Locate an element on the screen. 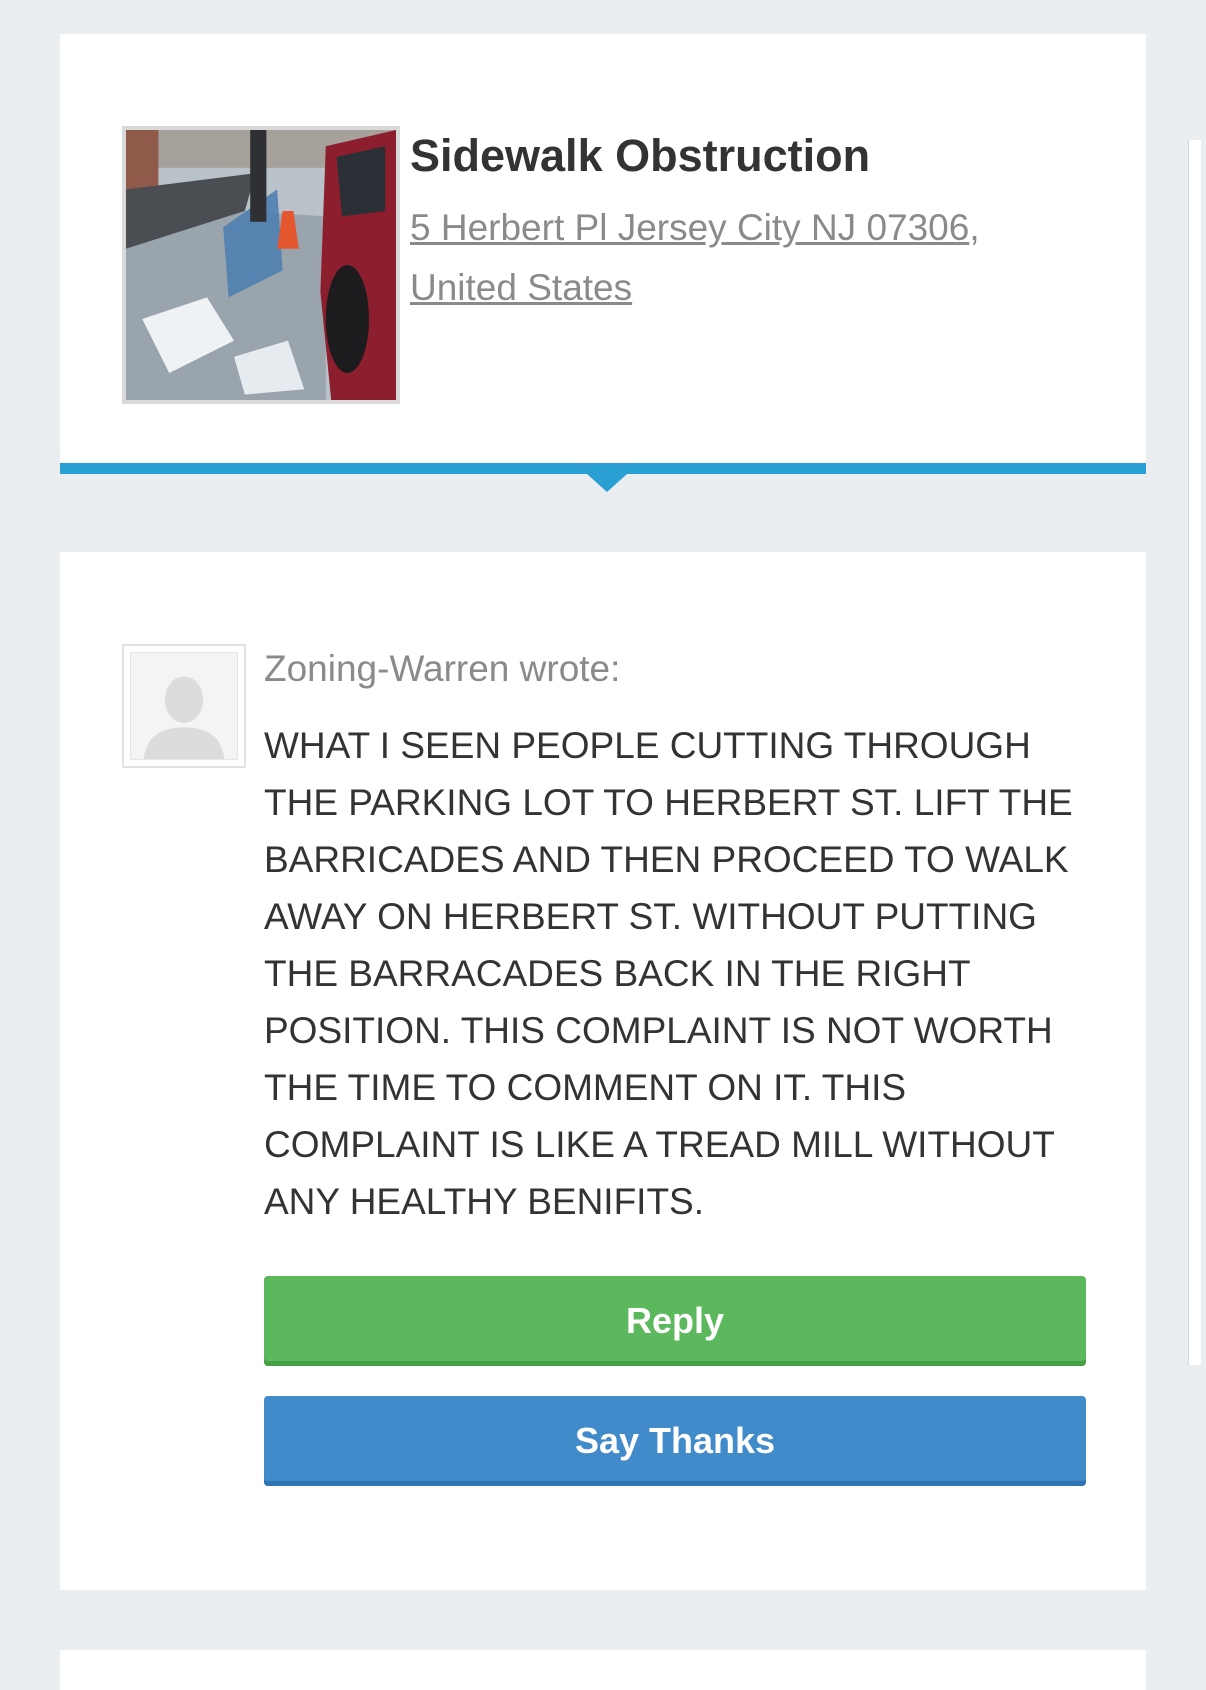 Image resolution: width=1206 pixels, height=1690 pixels. reply-button: Reply is located at coordinates (675, 1321).